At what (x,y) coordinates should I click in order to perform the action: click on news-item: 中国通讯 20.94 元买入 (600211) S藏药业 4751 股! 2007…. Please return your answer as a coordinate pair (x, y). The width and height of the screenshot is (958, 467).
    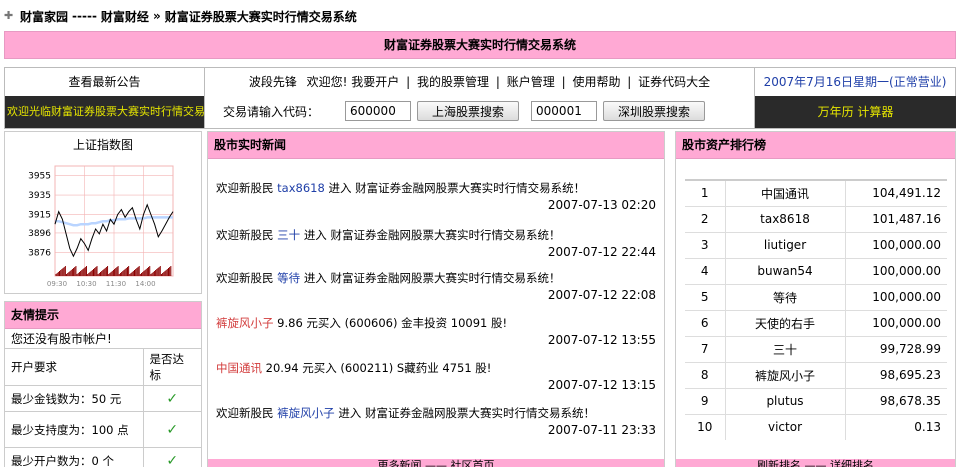
    Looking at the image, I should click on (436, 376).